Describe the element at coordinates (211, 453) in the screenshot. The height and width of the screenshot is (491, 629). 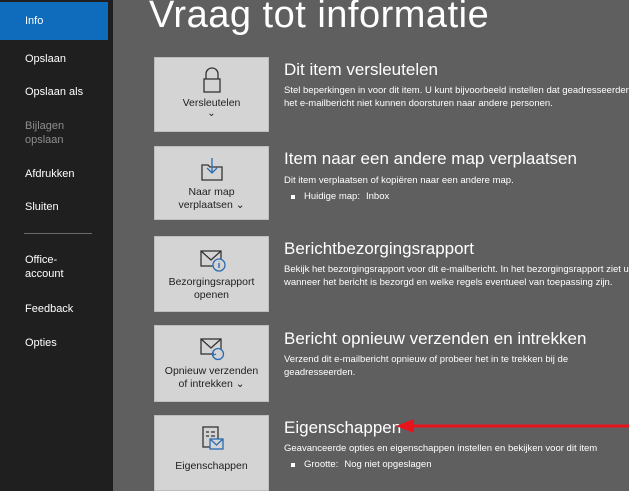
I see `properties-button: Eigenschappen` at that location.